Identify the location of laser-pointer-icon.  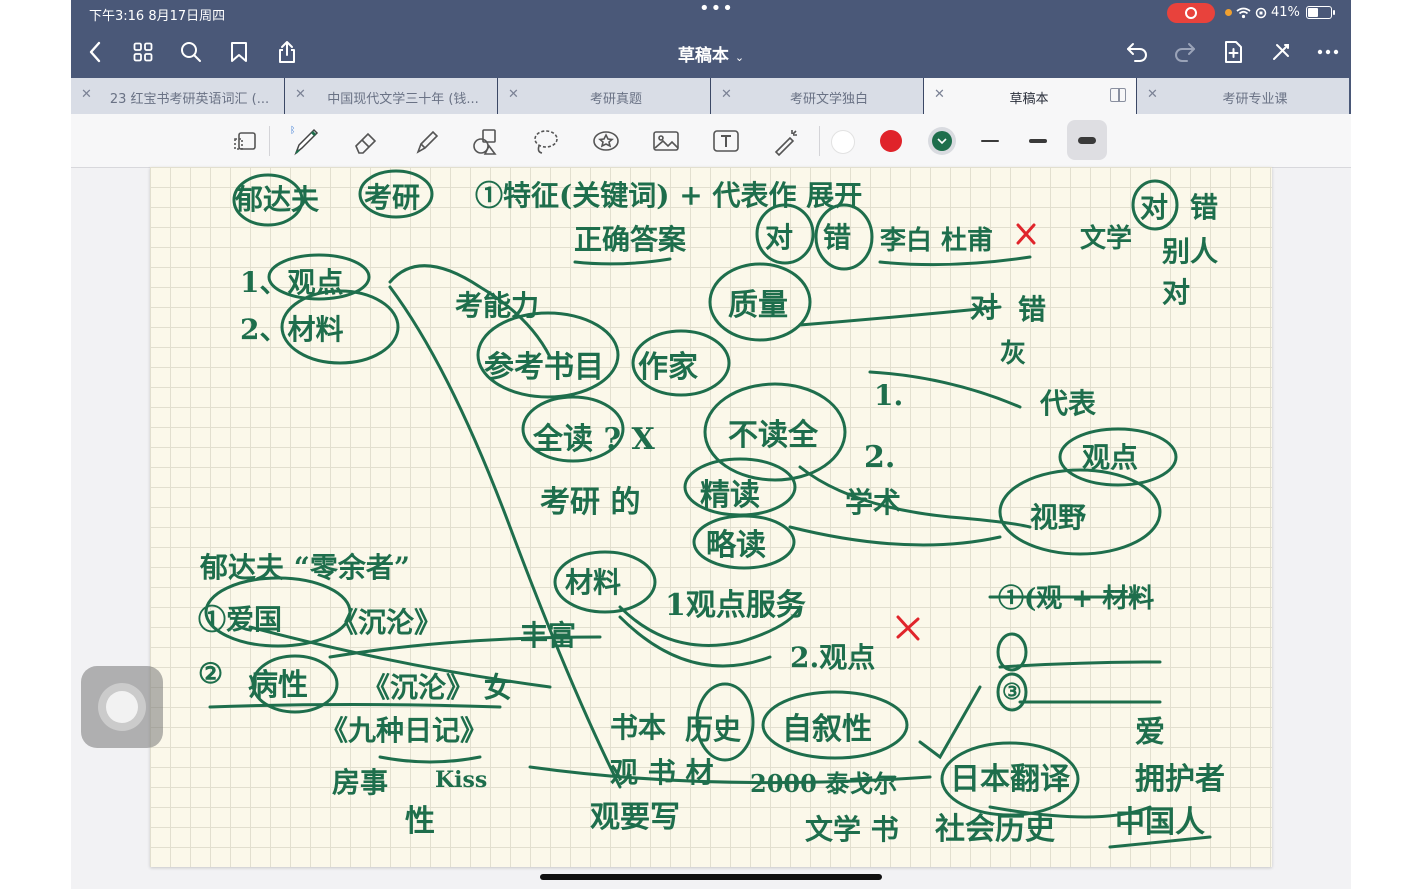
(786, 141).